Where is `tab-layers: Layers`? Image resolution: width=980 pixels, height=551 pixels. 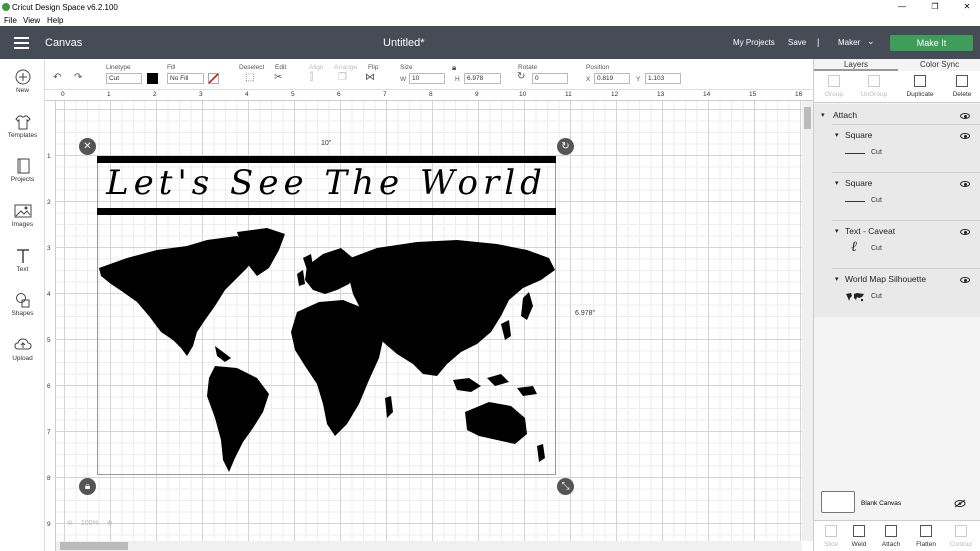 tab-layers: Layers is located at coordinates (856, 65).